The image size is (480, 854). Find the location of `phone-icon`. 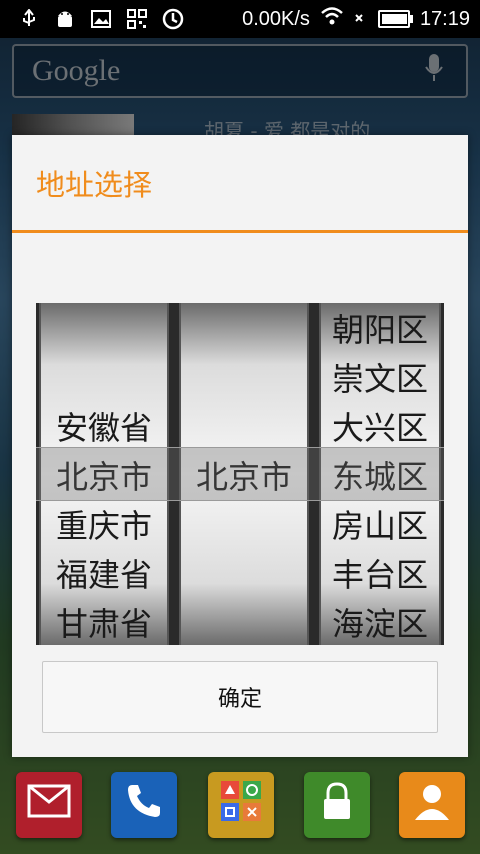

phone-icon is located at coordinates (144, 805).